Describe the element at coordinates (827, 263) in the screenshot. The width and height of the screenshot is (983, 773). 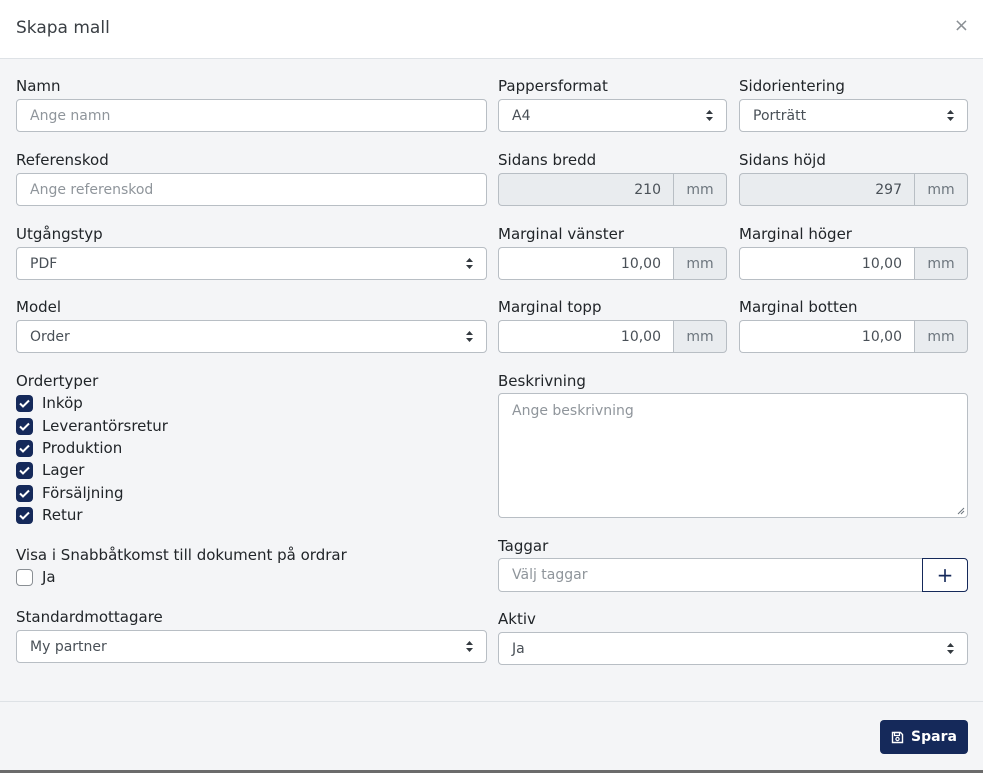
I see `margin-right-input: 10,00` at that location.